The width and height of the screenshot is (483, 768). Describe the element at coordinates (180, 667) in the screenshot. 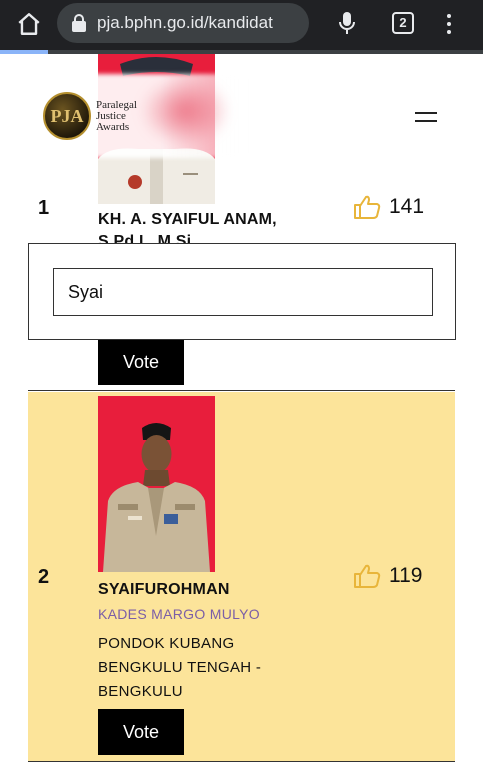

I see `address-line: BENGKULU TENGAH -` at that location.